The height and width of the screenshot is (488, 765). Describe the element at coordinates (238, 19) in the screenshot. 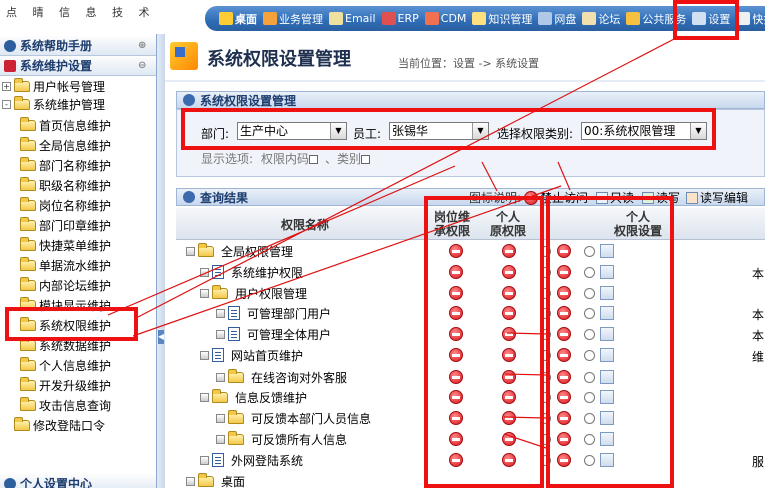

I see `menu-item-0: 桌面` at that location.